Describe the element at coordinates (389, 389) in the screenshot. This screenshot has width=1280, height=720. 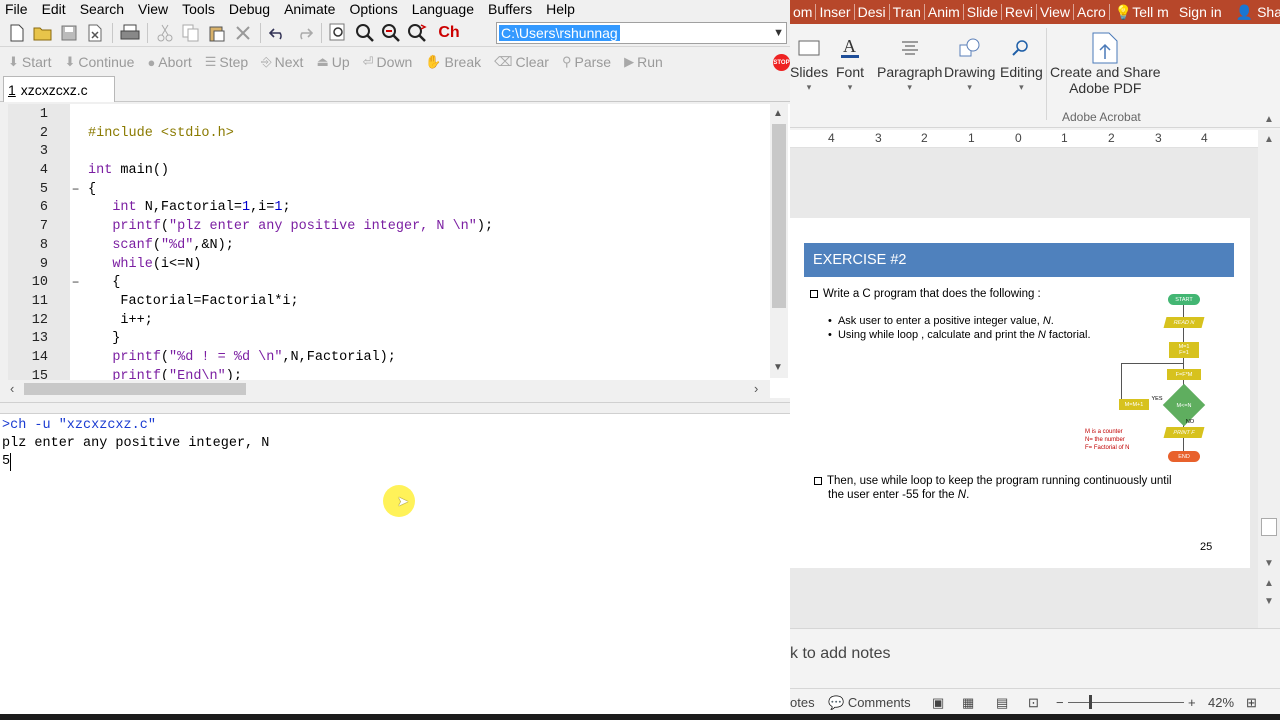
I see `editor-horizontal-scrollbar: ‹ ›` at that location.